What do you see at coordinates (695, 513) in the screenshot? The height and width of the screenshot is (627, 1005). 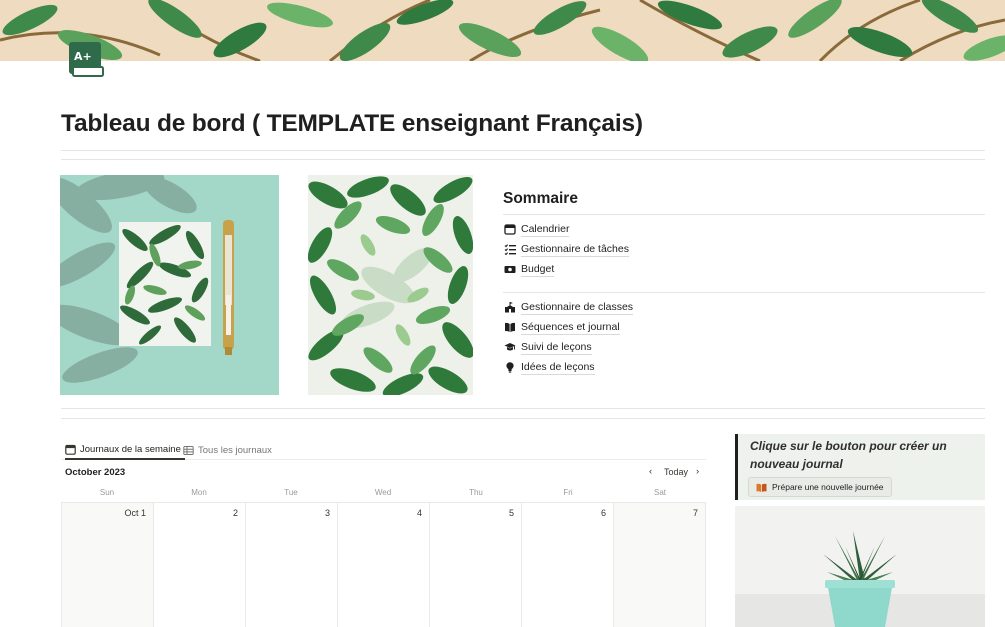 I see `day-number: 7` at bounding box center [695, 513].